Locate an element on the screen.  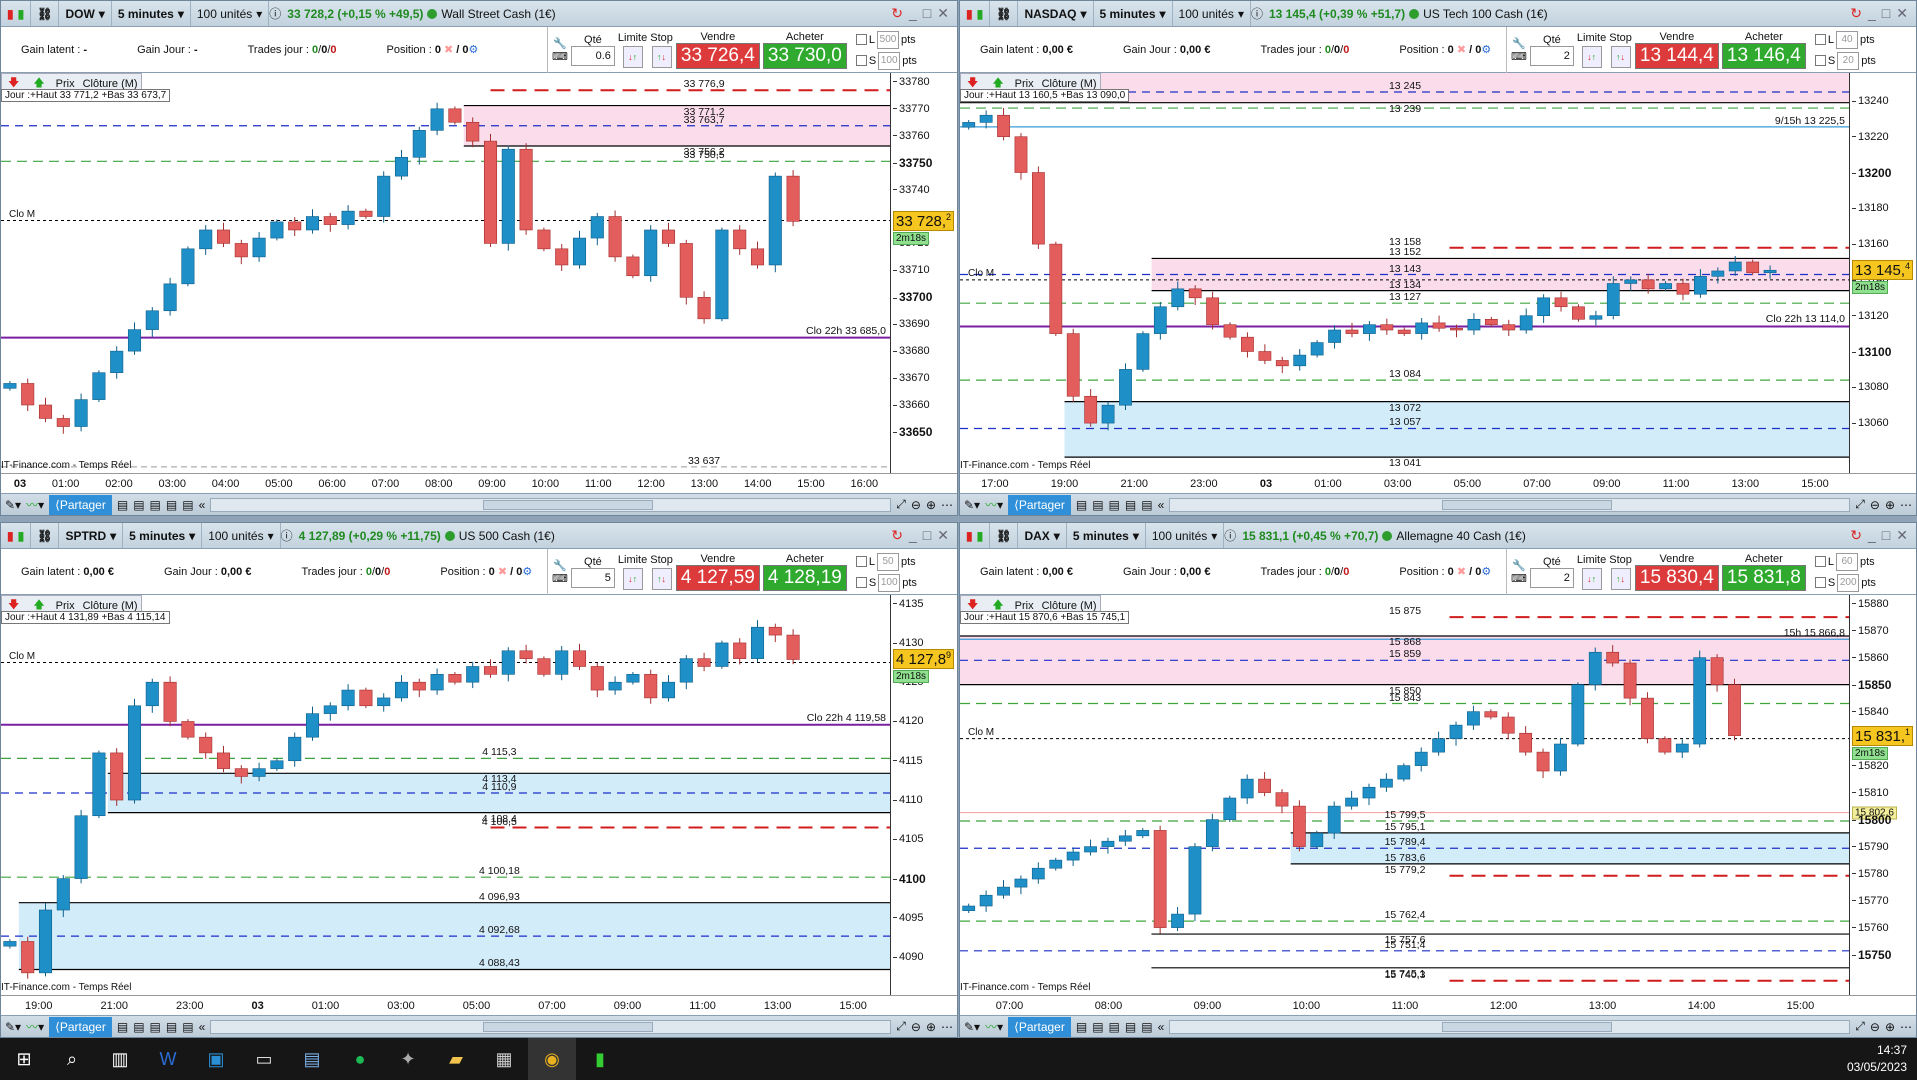
trading-app-icon: ▮ is located at coordinates (600, 1059).